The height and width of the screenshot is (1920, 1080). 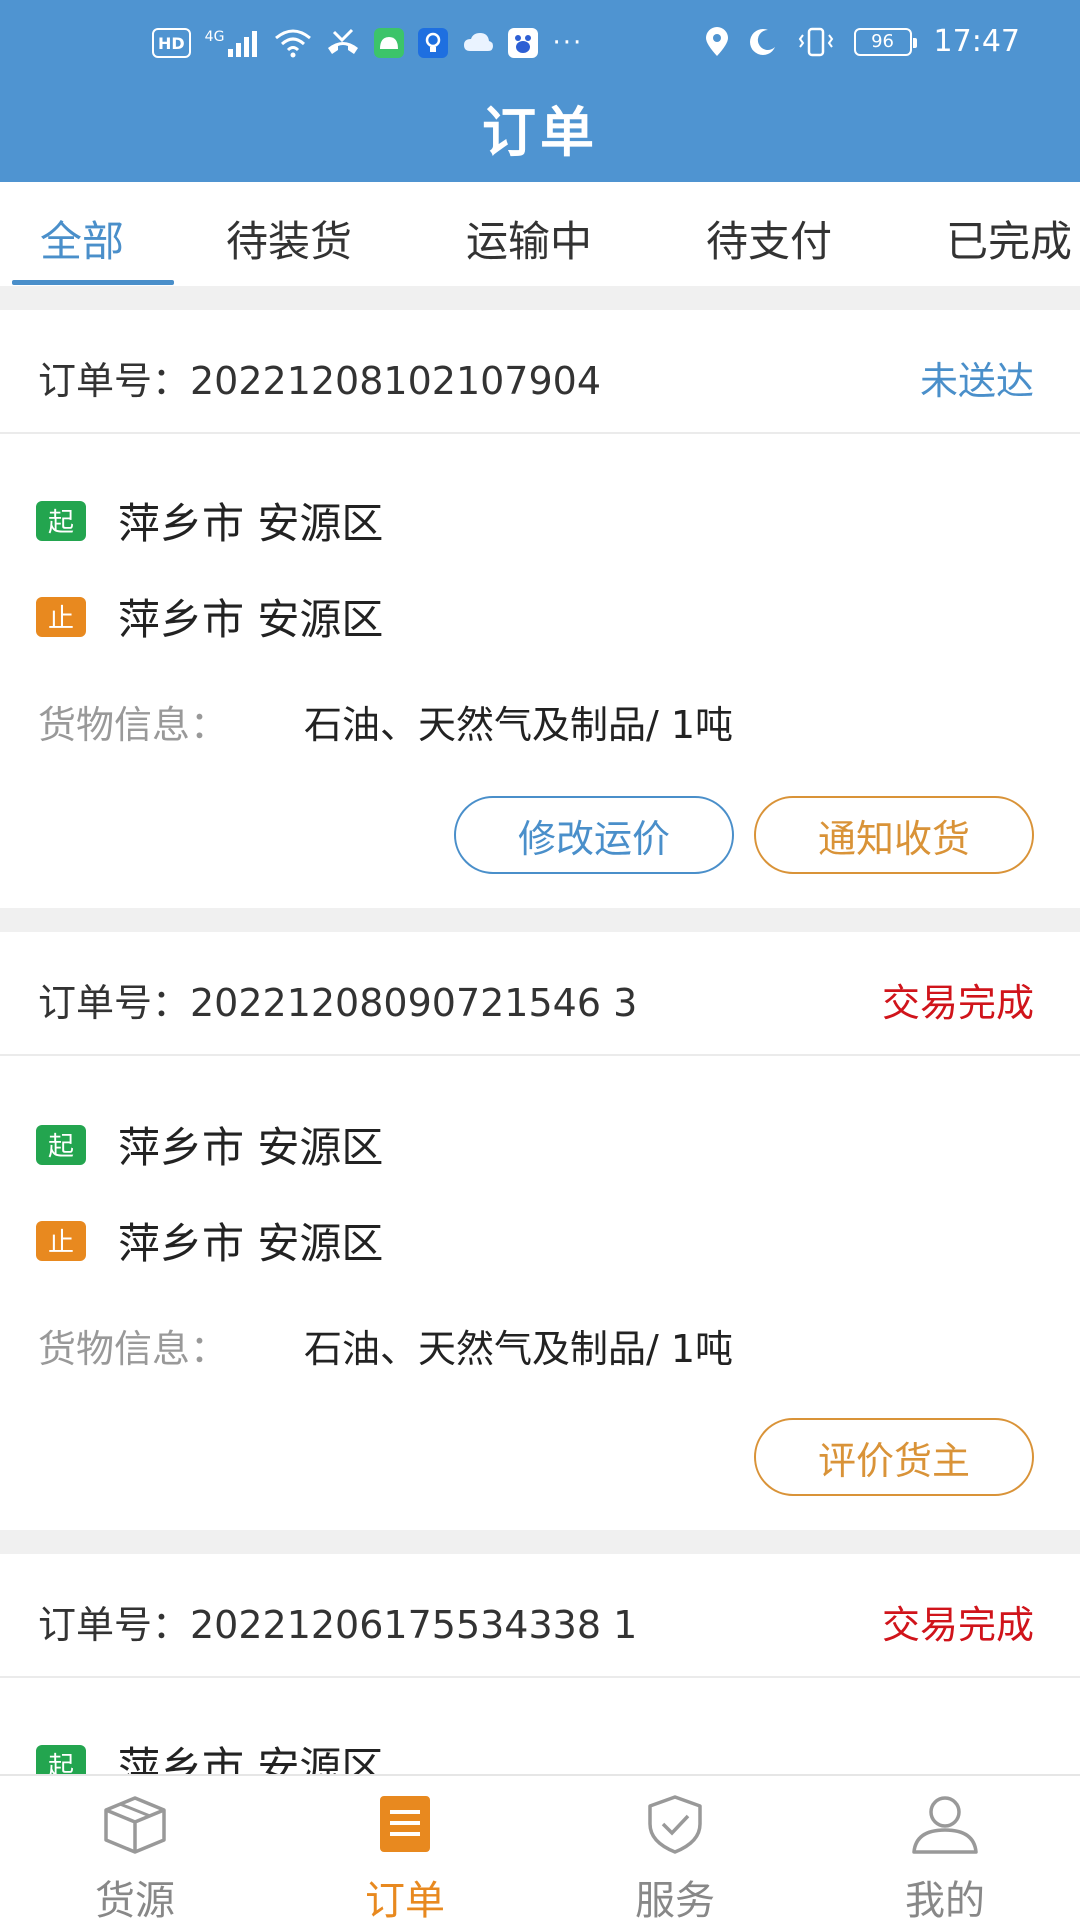 I want to click on order-list-icon, so click(x=405, y=1824).